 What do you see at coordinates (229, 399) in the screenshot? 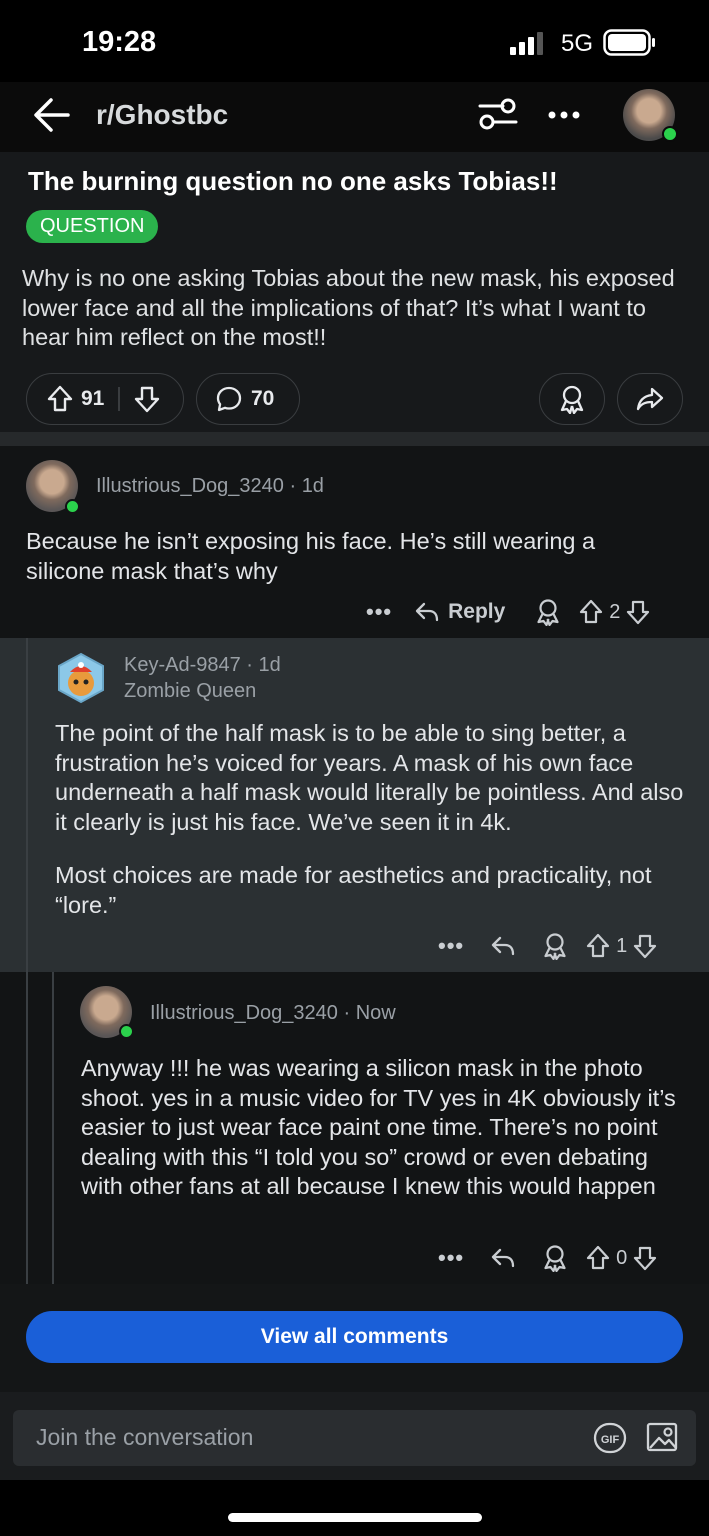
I see `comment-bubble-icon` at bounding box center [229, 399].